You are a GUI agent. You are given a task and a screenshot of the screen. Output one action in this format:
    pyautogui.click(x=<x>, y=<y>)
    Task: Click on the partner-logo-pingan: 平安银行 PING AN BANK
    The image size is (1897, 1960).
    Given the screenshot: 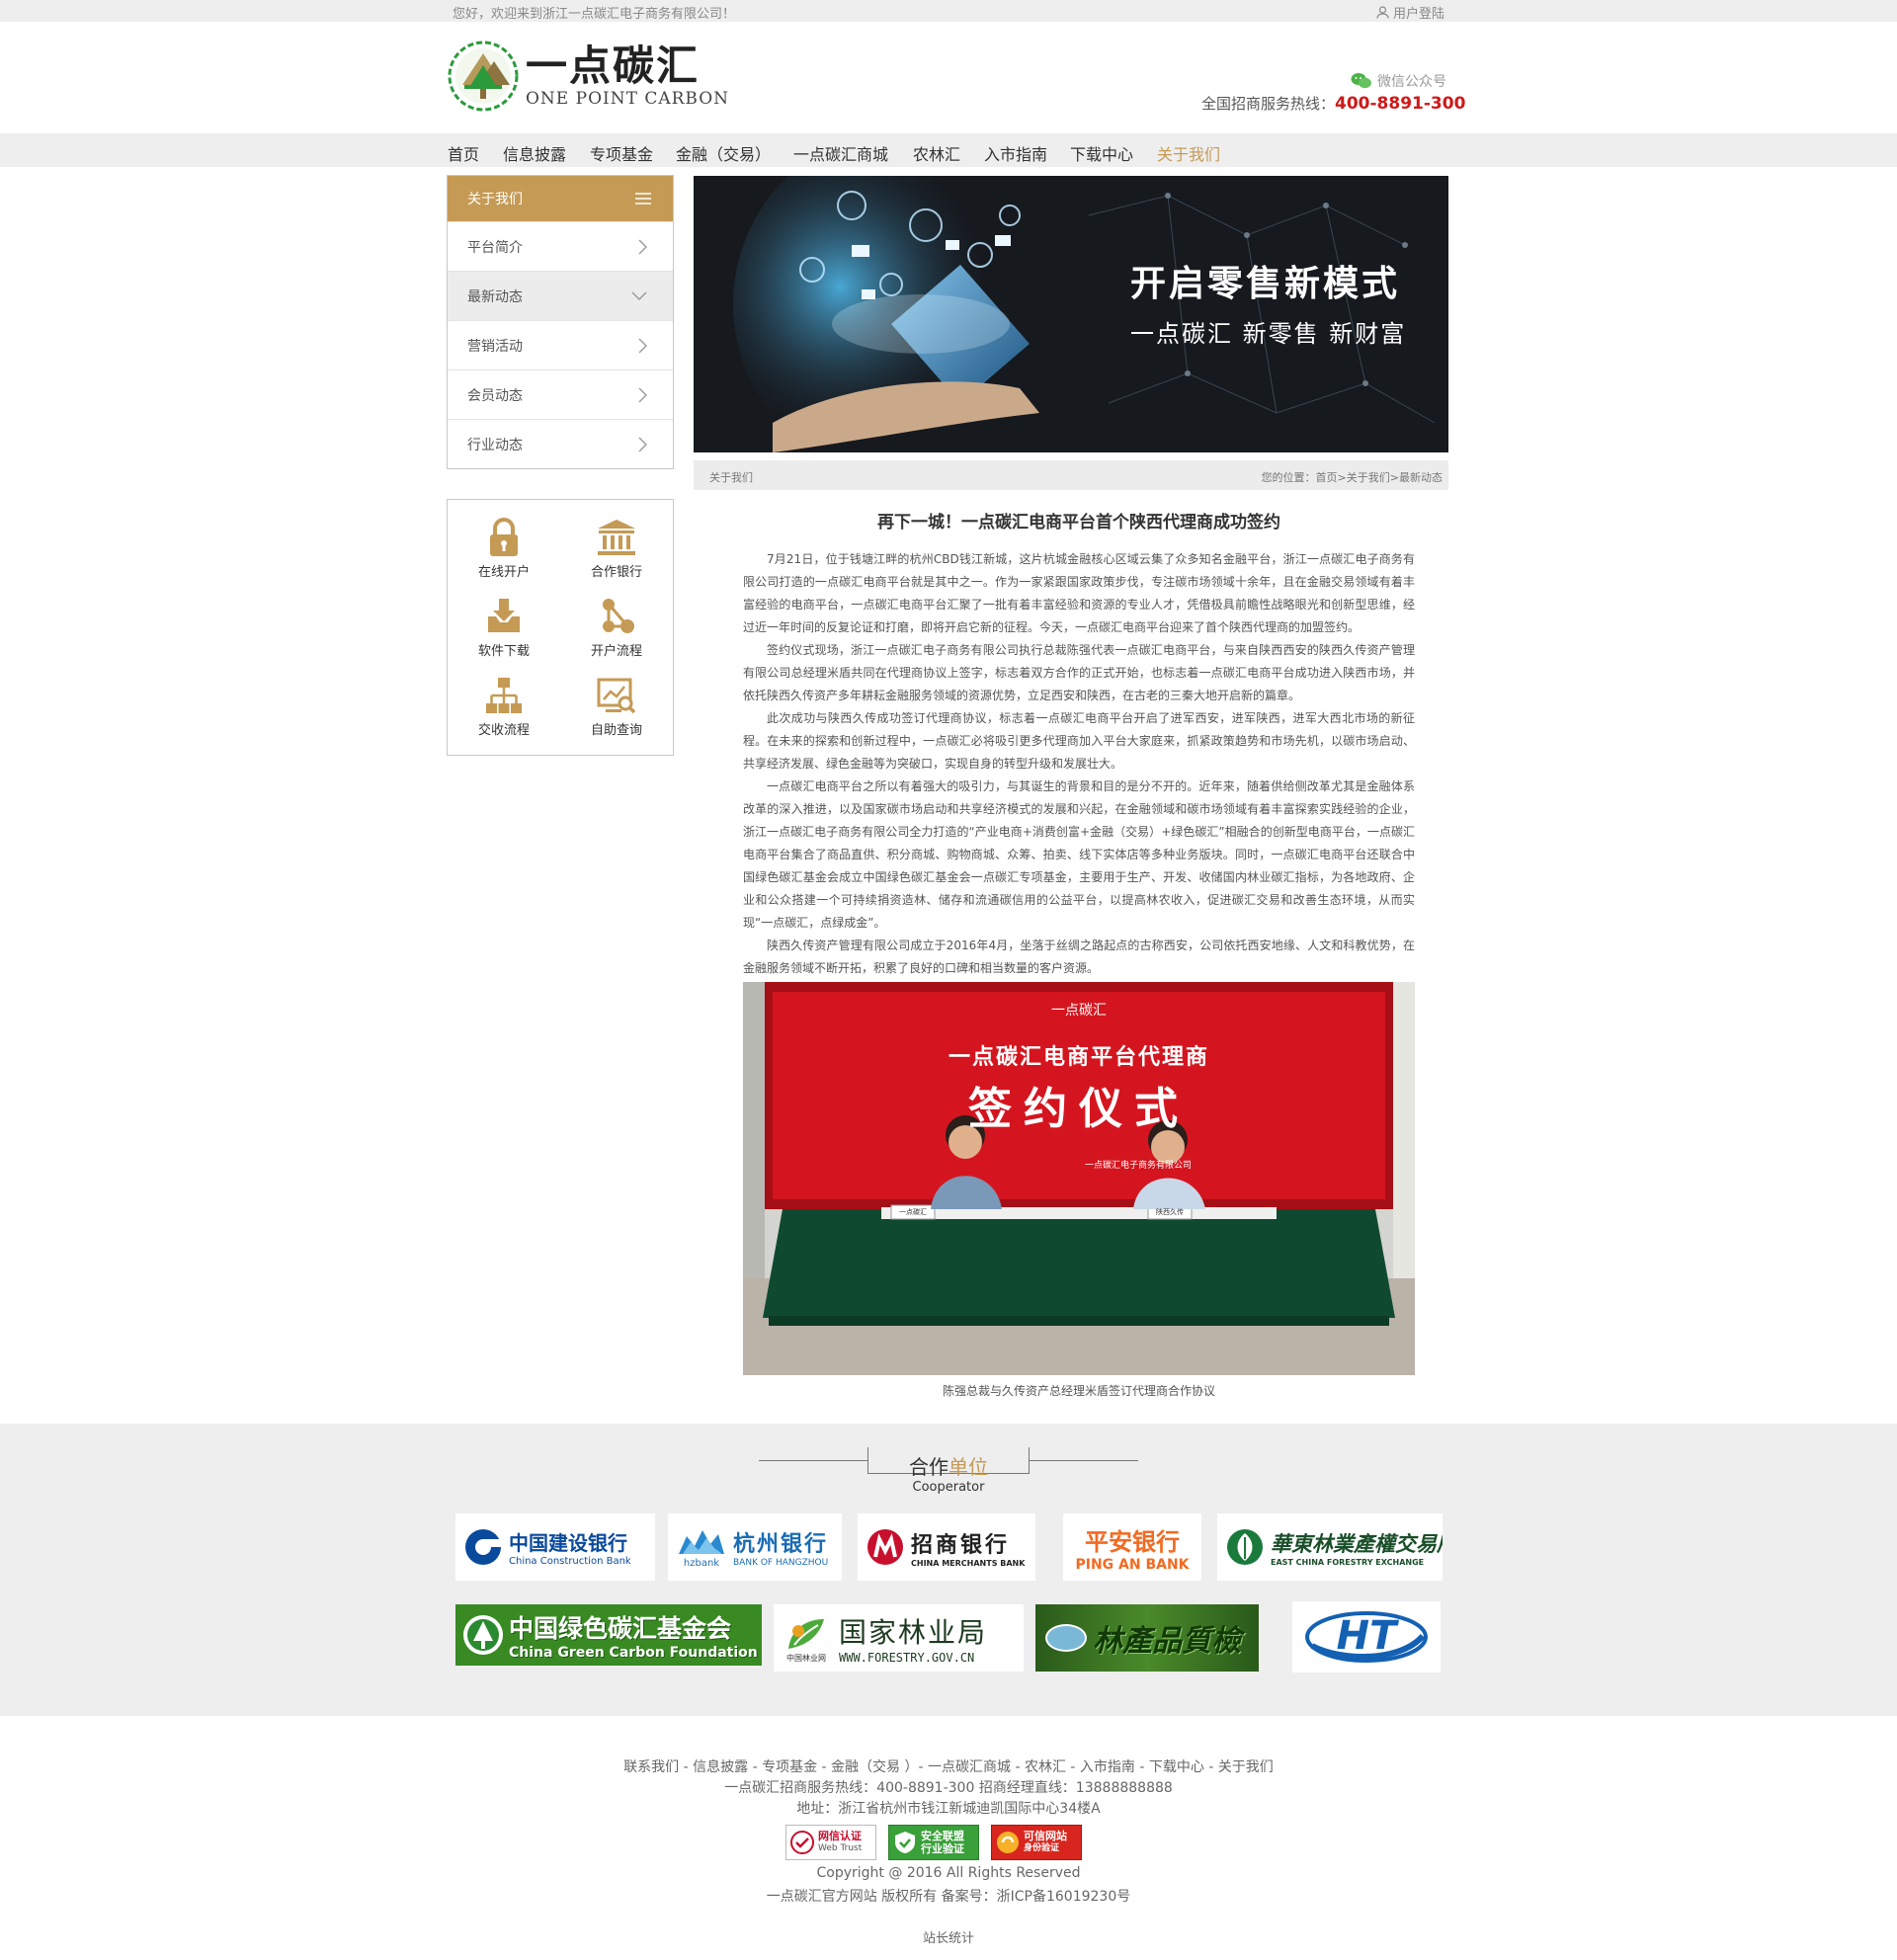 What is the action you would take?
    pyautogui.click(x=1132, y=1547)
    